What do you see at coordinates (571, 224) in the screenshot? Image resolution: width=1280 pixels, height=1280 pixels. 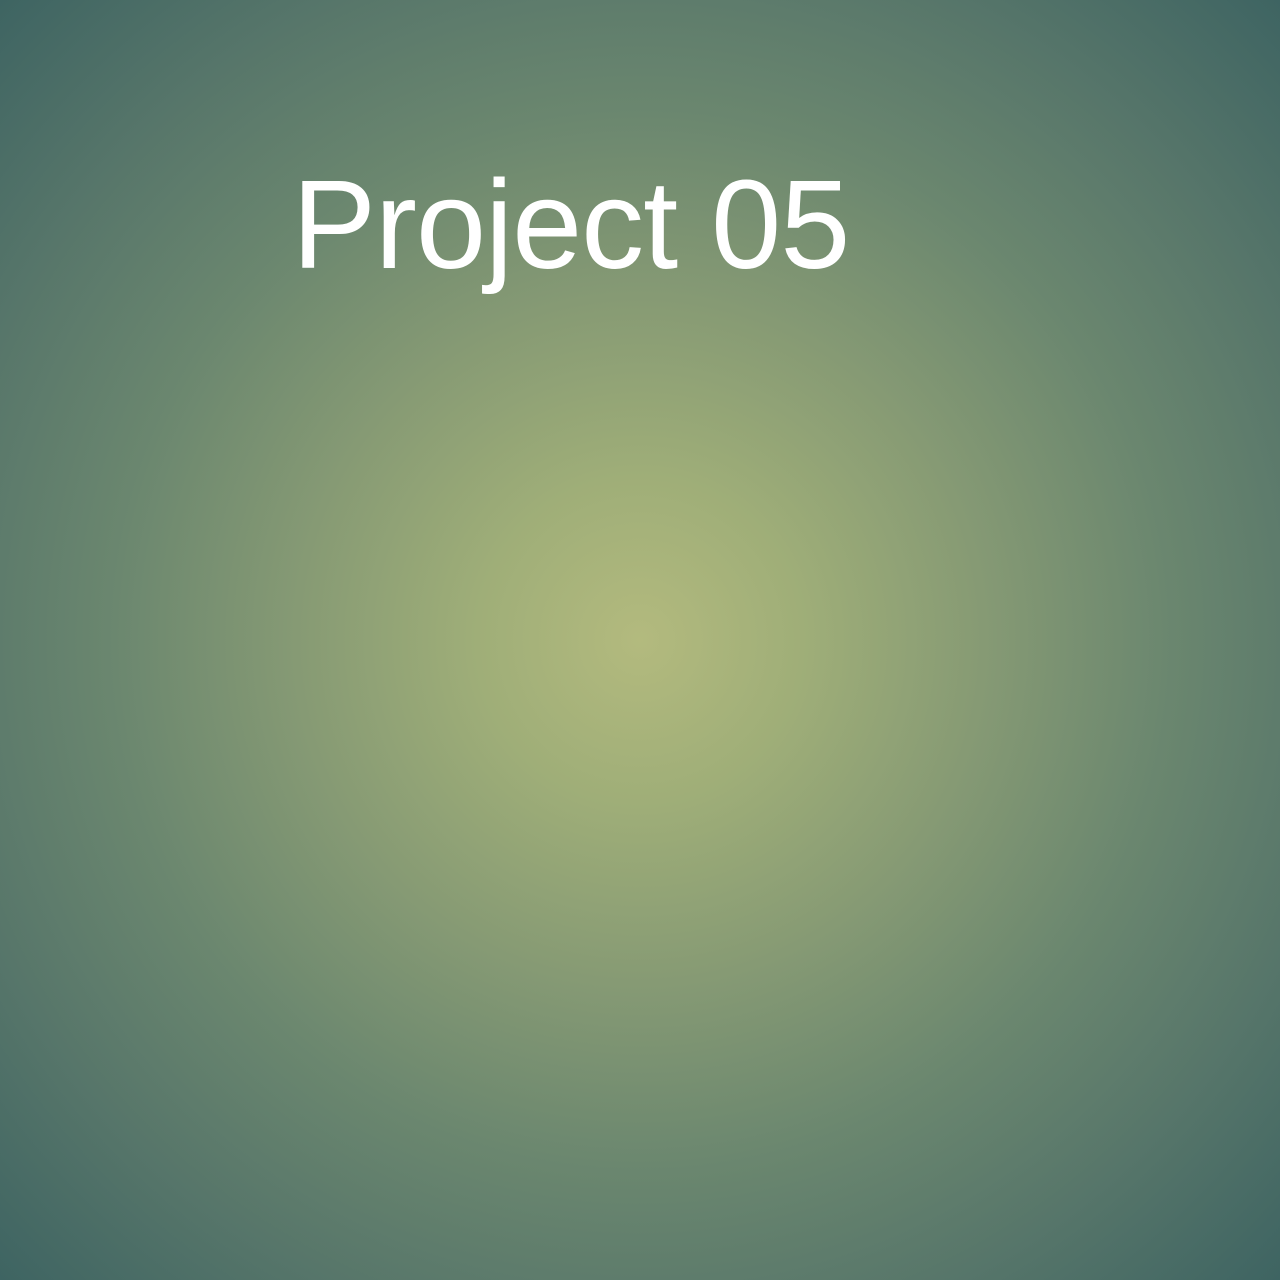 I see `project-title: Project 05` at bounding box center [571, 224].